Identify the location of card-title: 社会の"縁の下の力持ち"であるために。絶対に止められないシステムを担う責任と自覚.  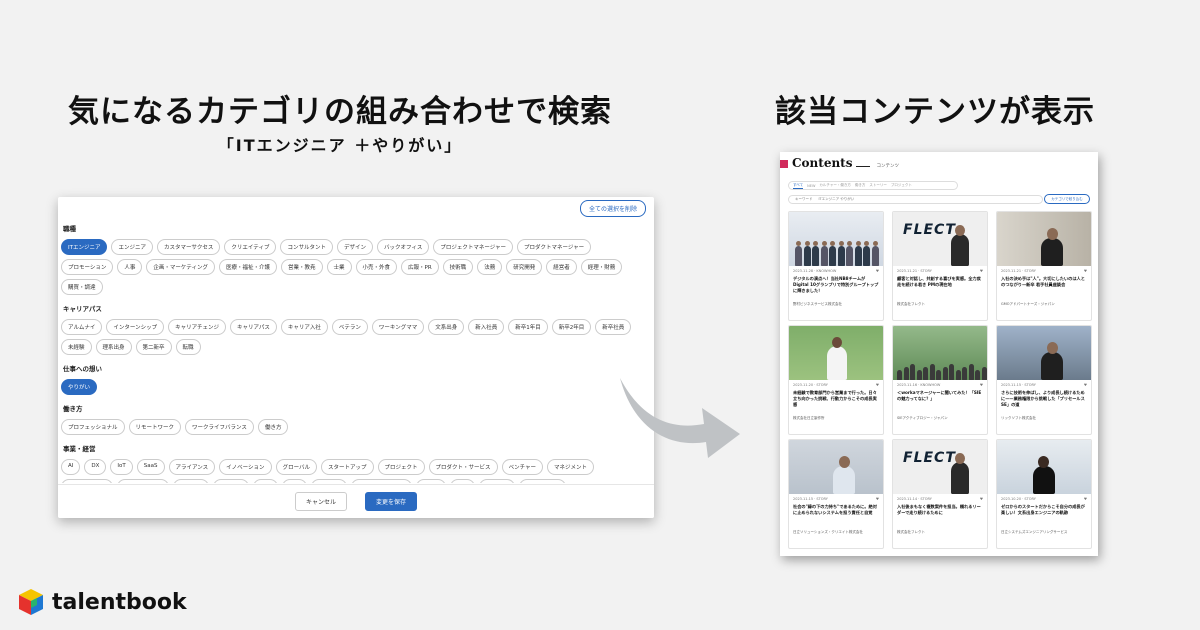
(836, 513).